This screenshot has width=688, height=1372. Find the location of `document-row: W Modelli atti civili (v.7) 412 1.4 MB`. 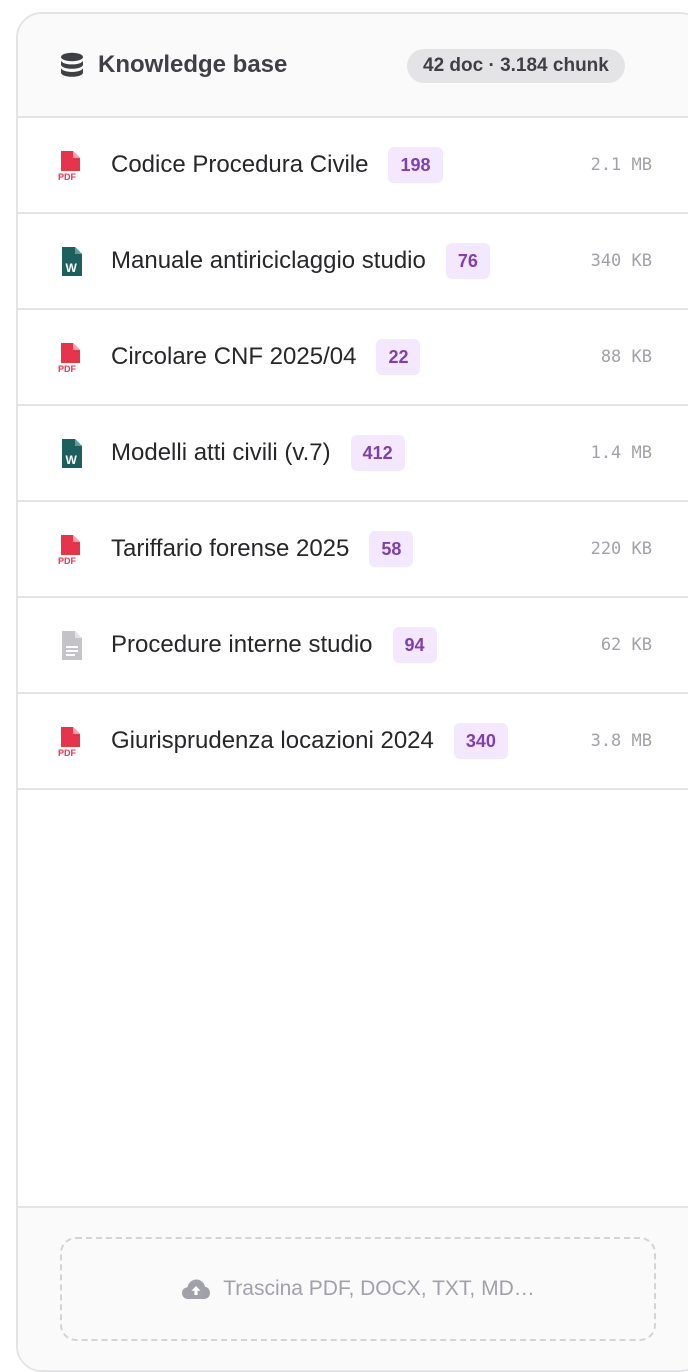

document-row: W Modelli atti civili (v.7) 412 1.4 MB is located at coordinates (353, 454).